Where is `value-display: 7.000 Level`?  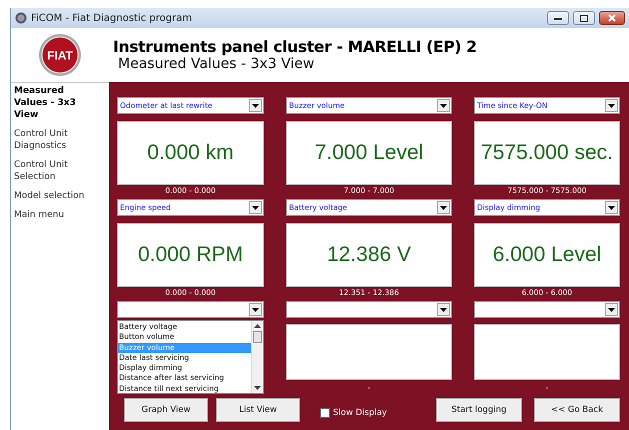 value-display: 7.000 Level is located at coordinates (369, 153).